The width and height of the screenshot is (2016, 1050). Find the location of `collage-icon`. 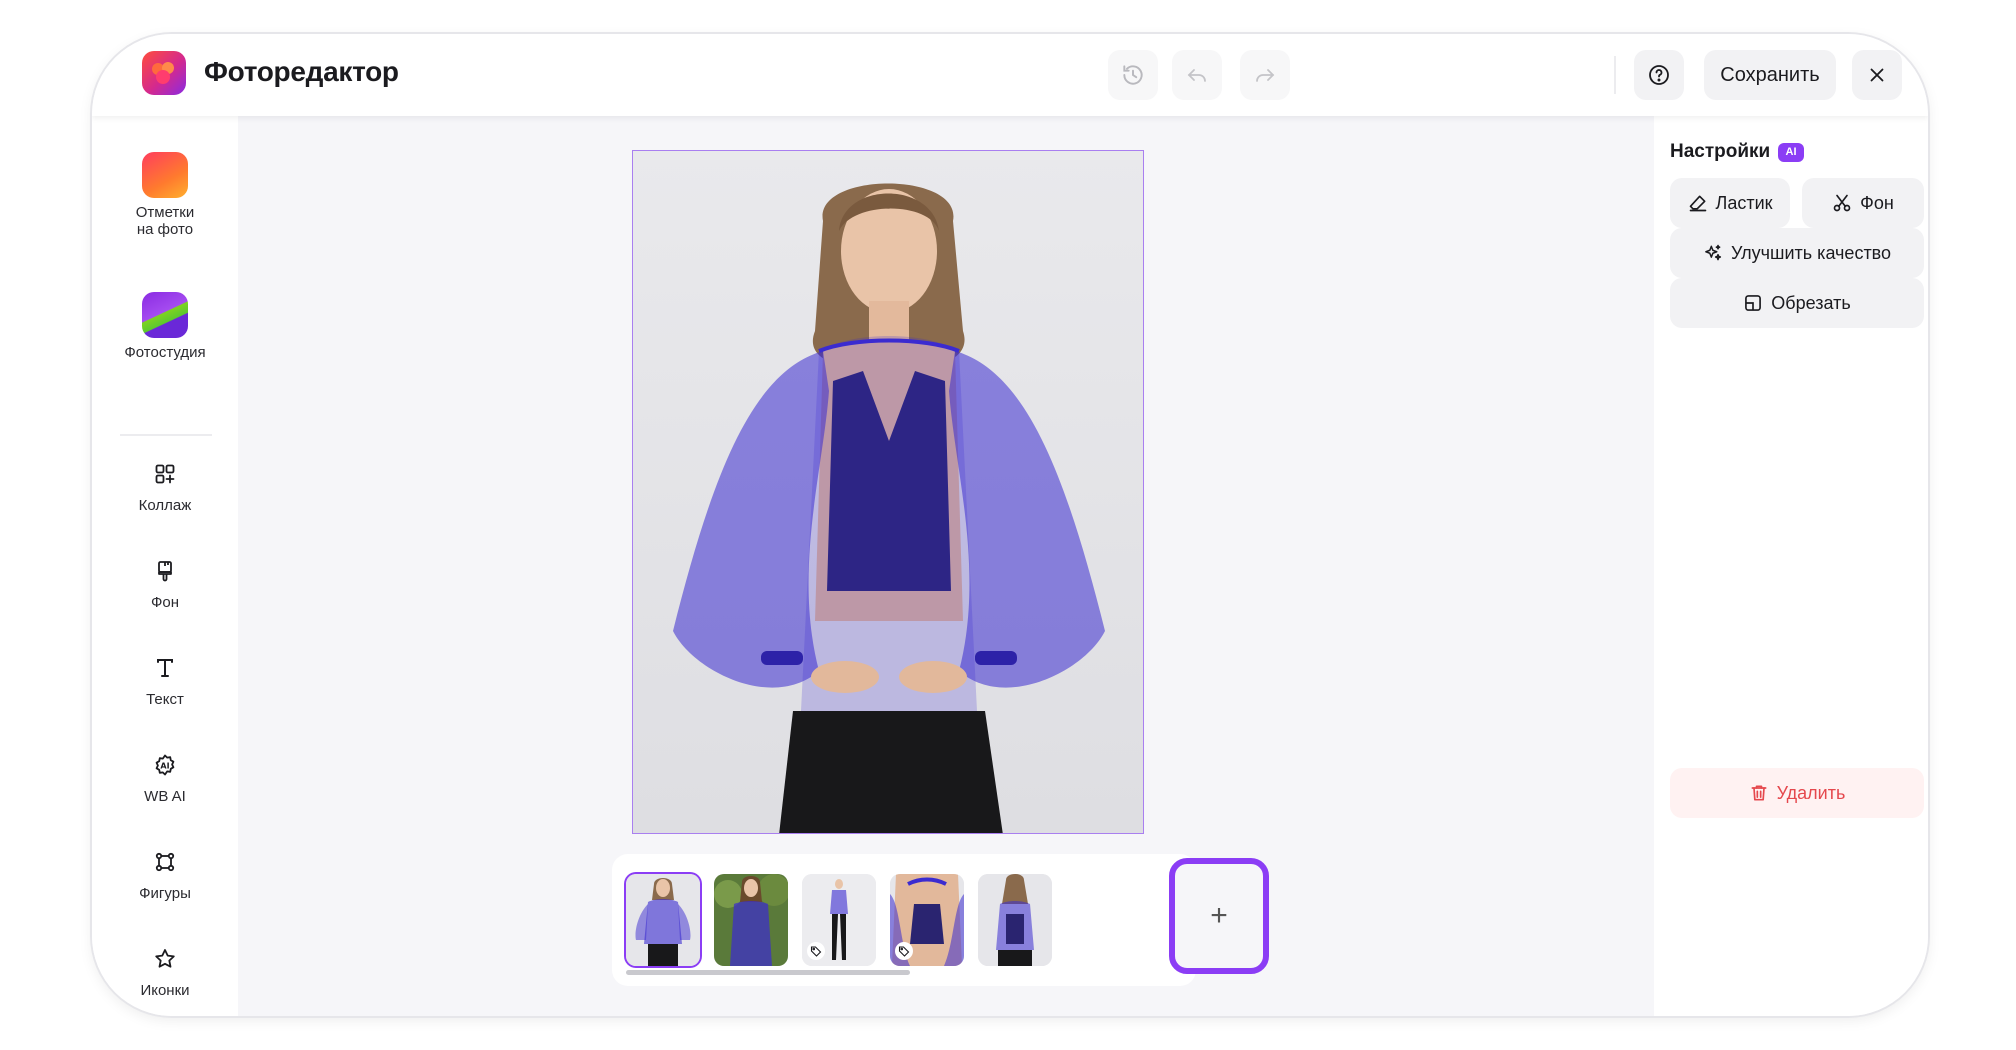

collage-icon is located at coordinates (165, 474).